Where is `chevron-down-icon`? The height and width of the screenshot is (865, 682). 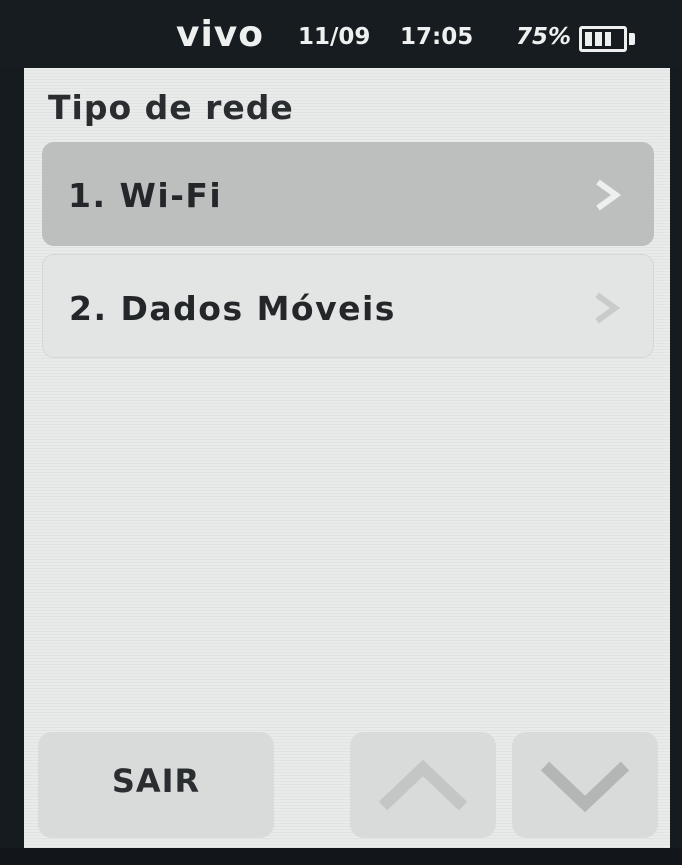
chevron-down-icon is located at coordinates (585, 787).